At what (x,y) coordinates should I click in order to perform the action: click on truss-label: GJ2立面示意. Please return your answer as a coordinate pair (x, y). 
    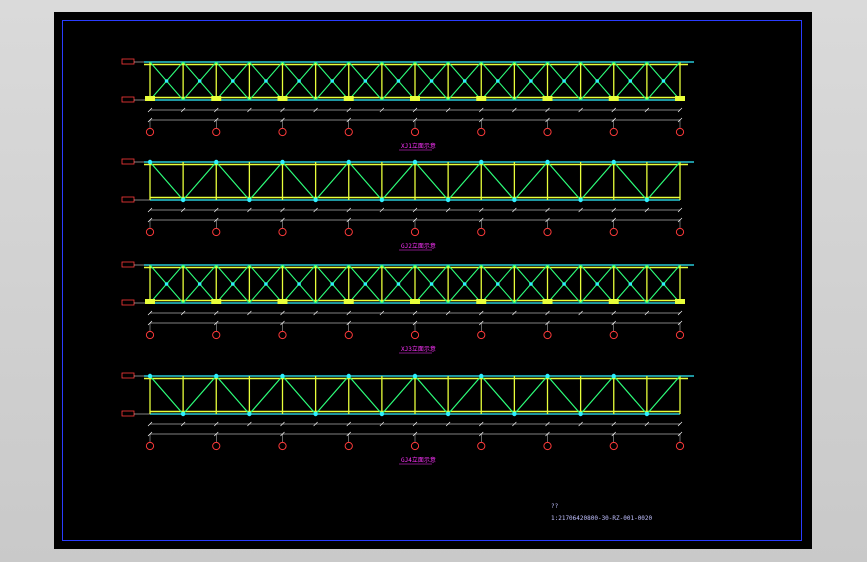
    Looking at the image, I should click on (418, 246).